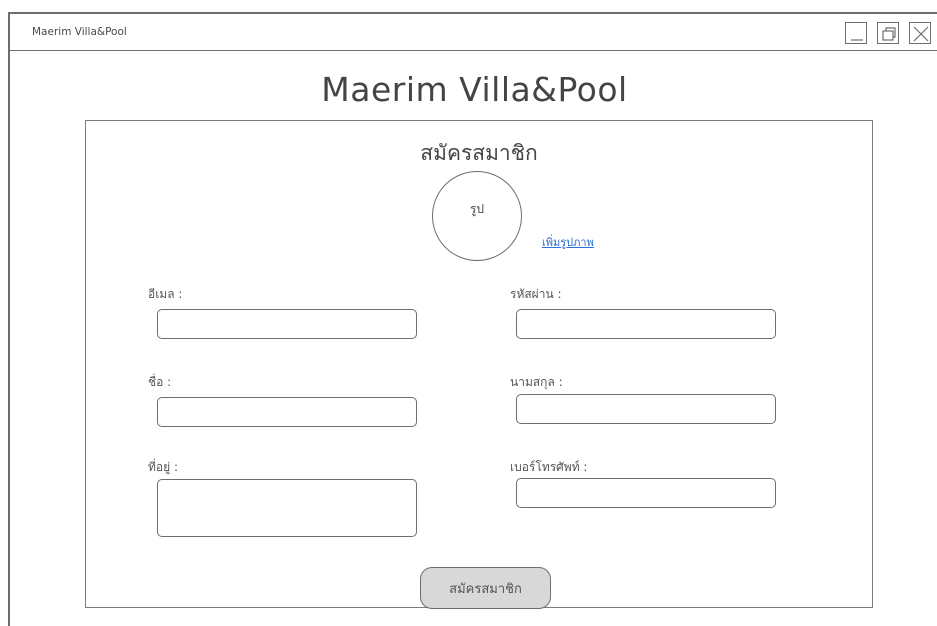 Image resolution: width=937 pixels, height=626 pixels. Describe the element at coordinates (160, 382) in the screenshot. I see `first-name-label: ชื่อ :` at that location.